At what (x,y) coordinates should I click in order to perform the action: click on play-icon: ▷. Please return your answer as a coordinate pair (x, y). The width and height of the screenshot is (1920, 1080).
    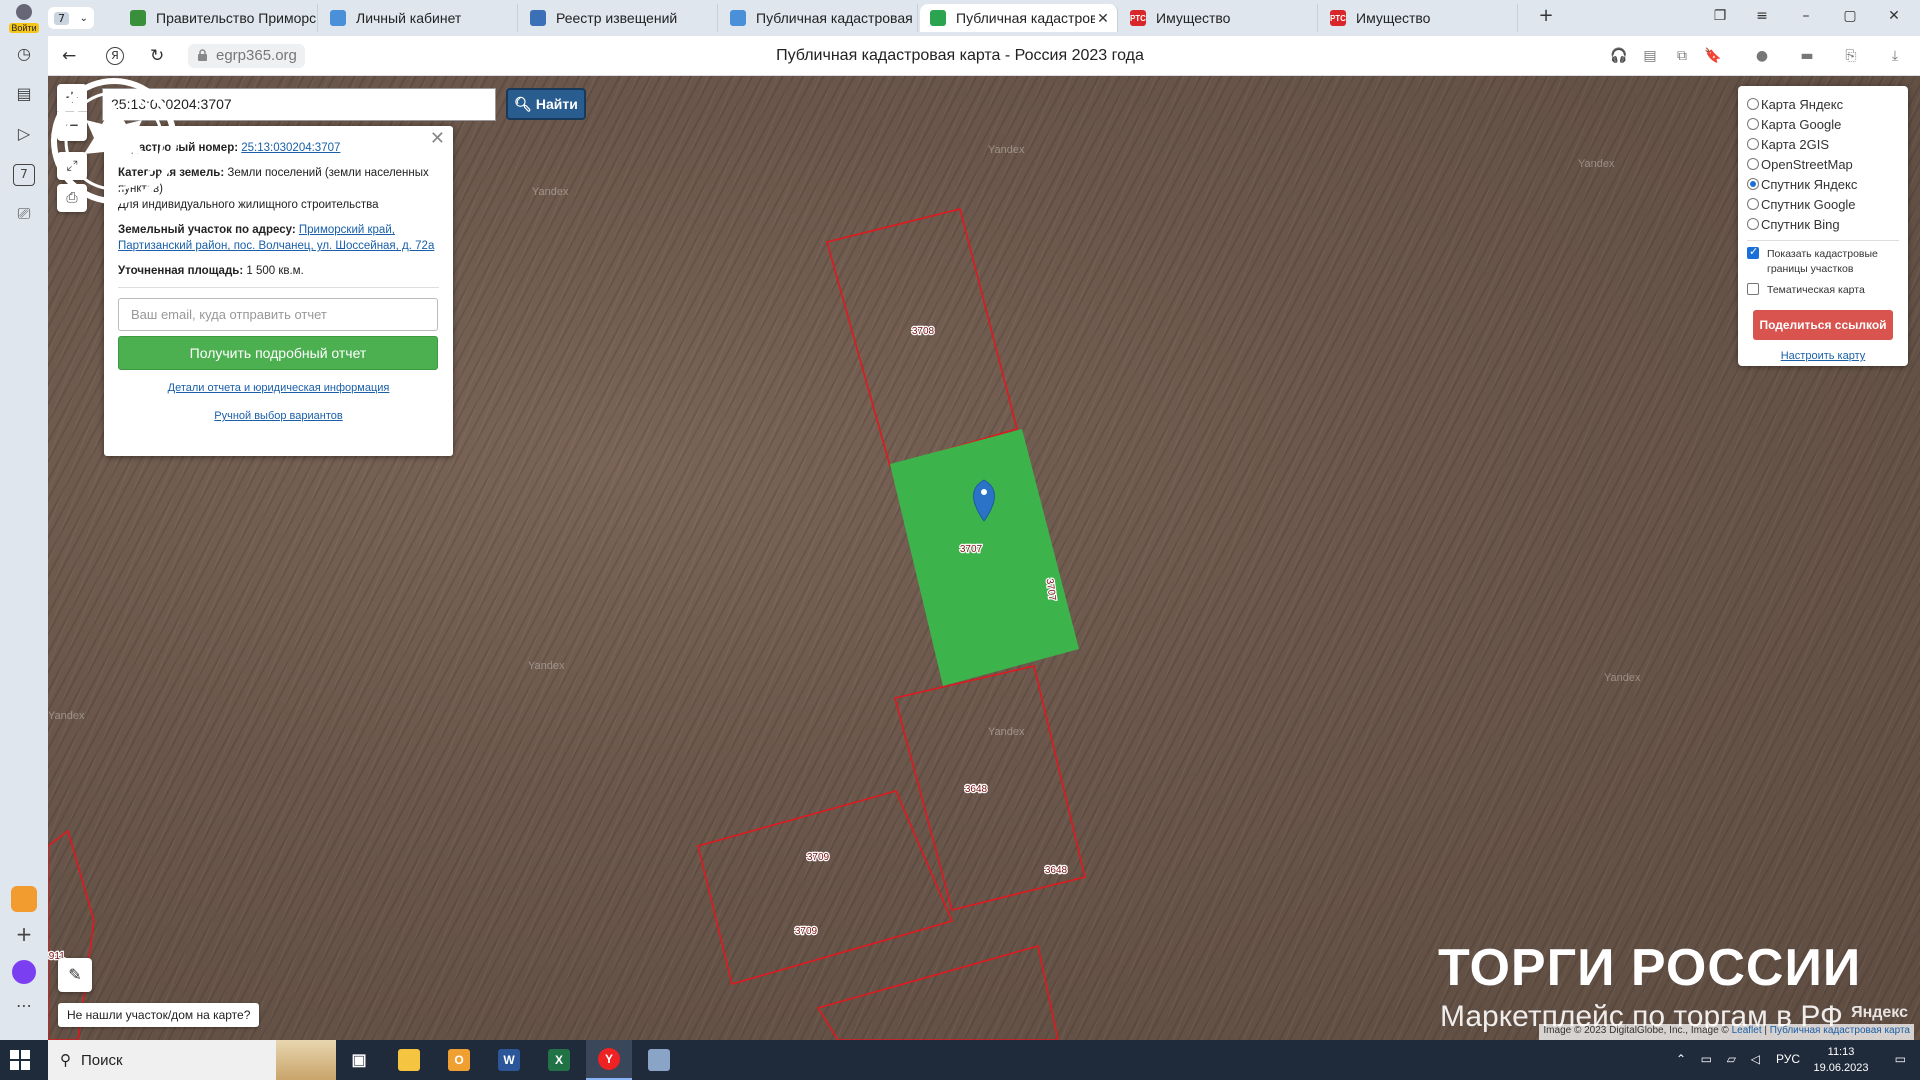
    Looking at the image, I should click on (24, 135).